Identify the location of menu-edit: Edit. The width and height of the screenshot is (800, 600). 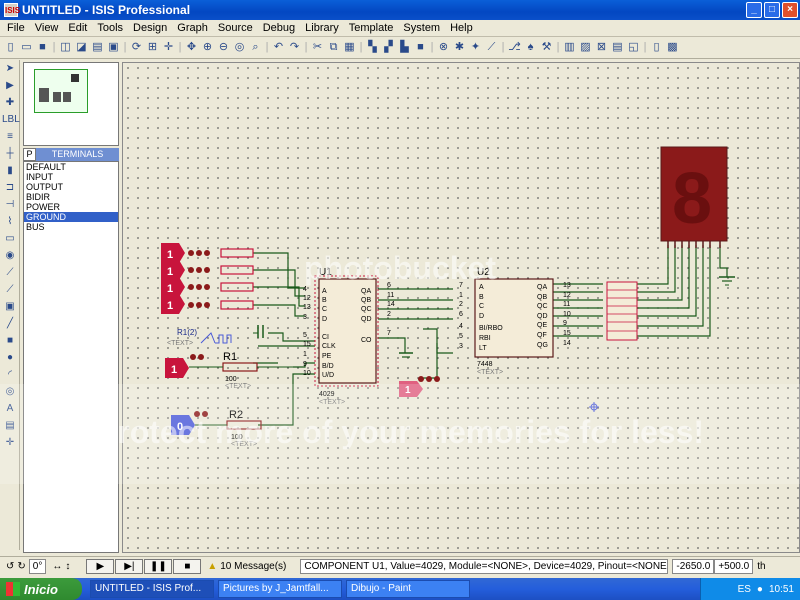
(77, 28).